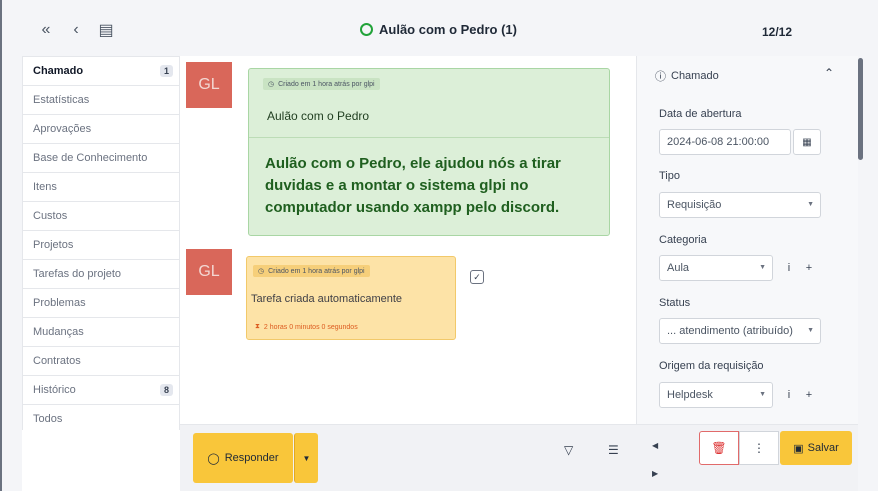  Describe the element at coordinates (730, 331) in the screenshot. I see `status-value: ... atendimento (atribuído)` at that location.